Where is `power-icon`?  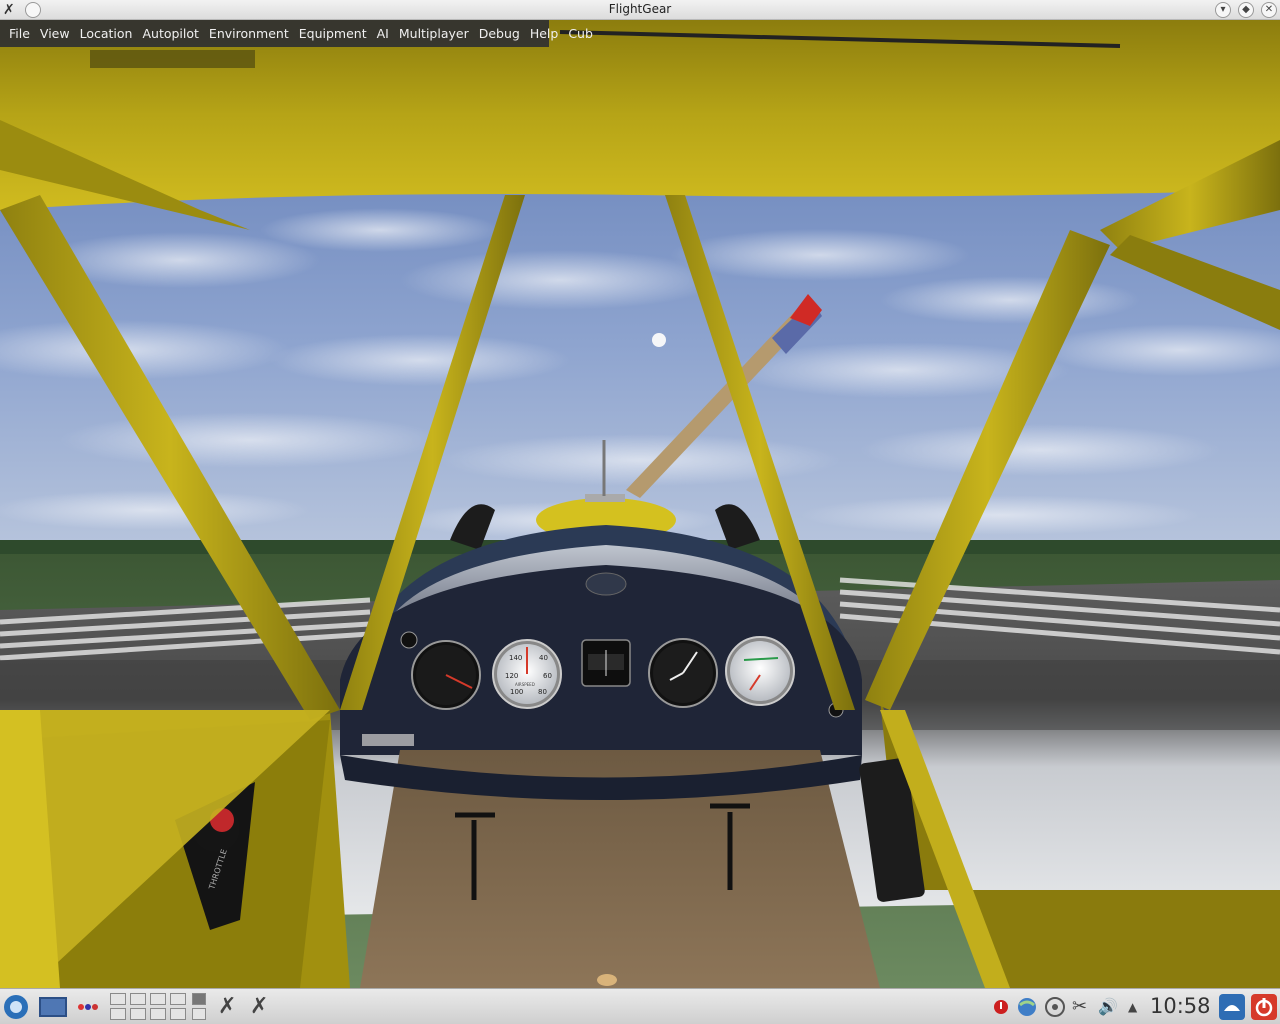 power-icon is located at coordinates (1264, 1007).